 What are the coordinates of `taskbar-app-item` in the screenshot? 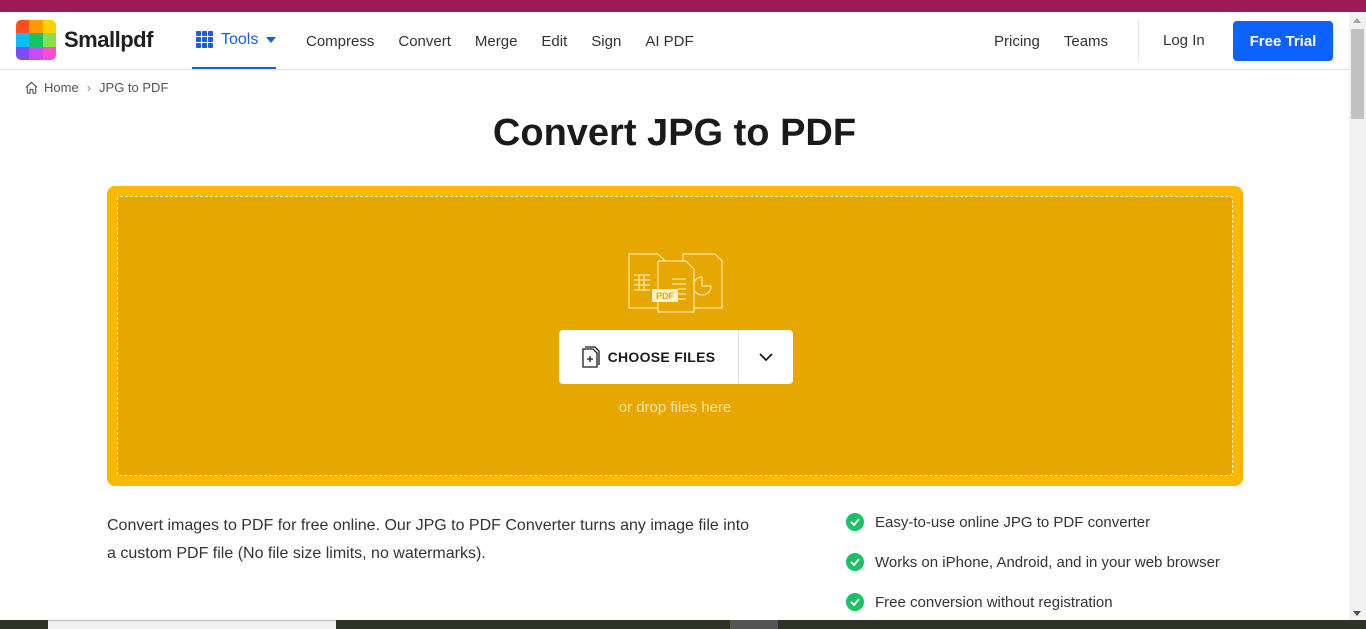 It's located at (754, 624).